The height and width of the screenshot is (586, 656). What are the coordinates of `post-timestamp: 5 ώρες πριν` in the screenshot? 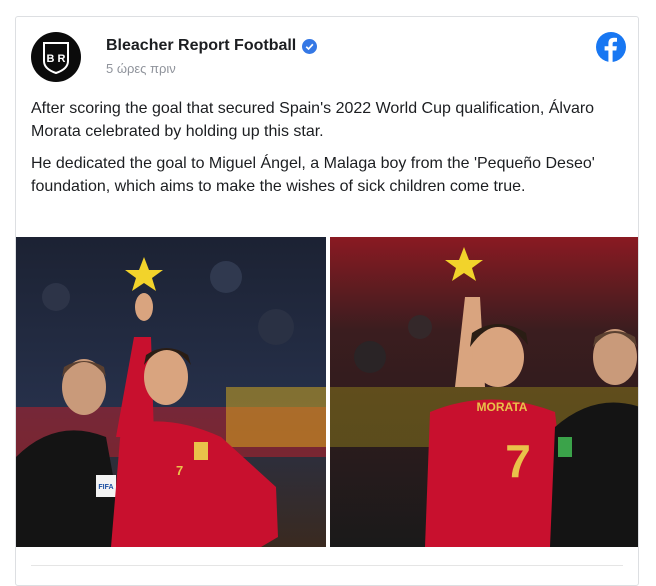 It's located at (141, 68).